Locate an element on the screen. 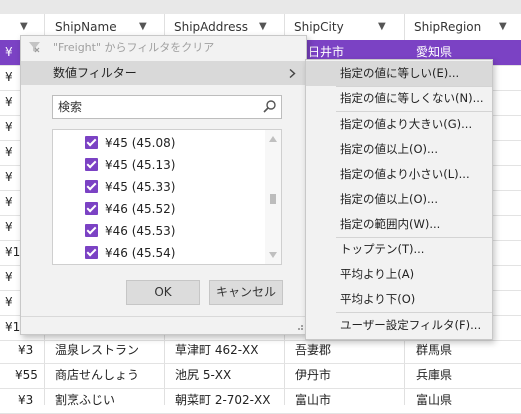 This screenshot has height=414, width=521. shipcity-cell: 富山市 is located at coordinates (313, 400).